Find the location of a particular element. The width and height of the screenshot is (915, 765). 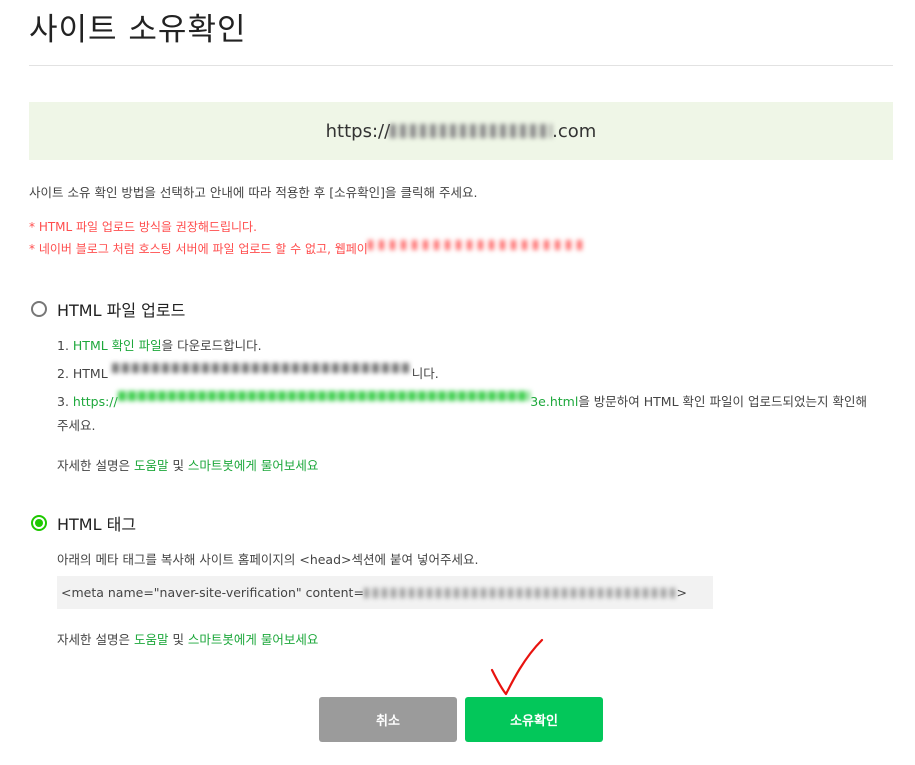

smartbot-link-2: 스마트봇에게 물어보세요 is located at coordinates (253, 639).